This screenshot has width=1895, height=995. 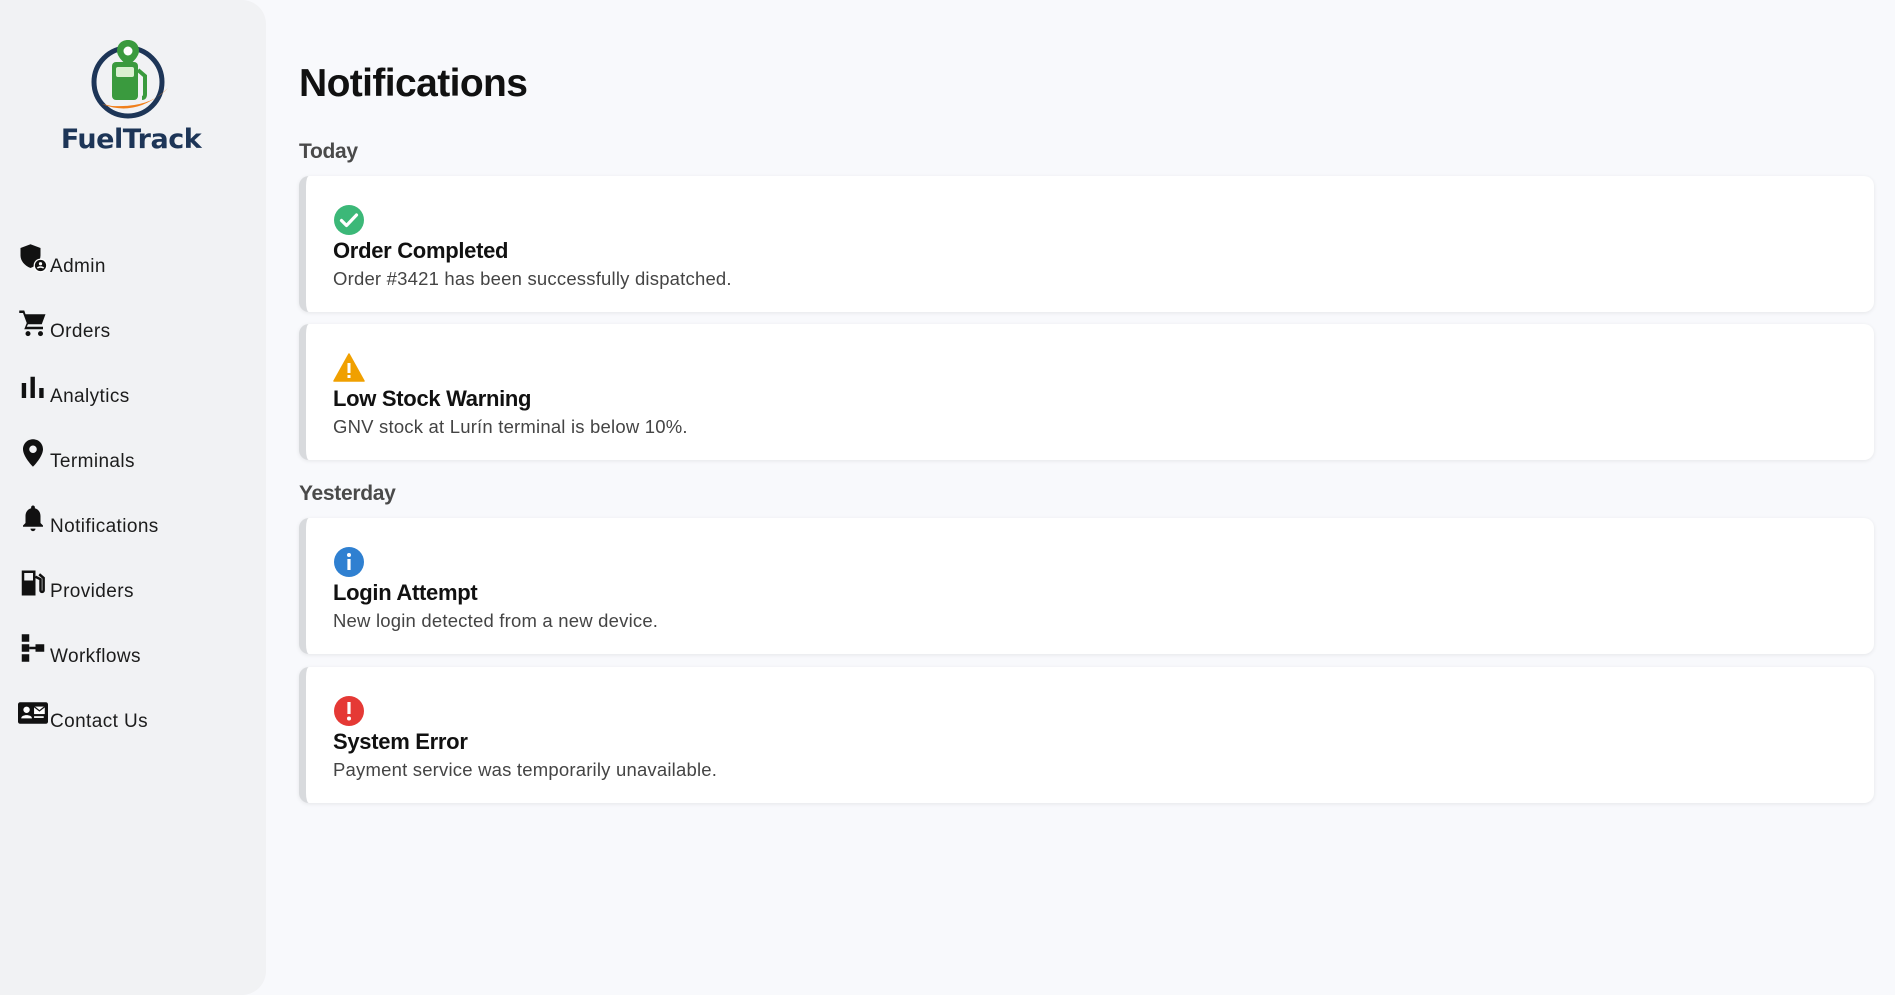 I want to click on map-pin-icon, so click(x=34, y=454).